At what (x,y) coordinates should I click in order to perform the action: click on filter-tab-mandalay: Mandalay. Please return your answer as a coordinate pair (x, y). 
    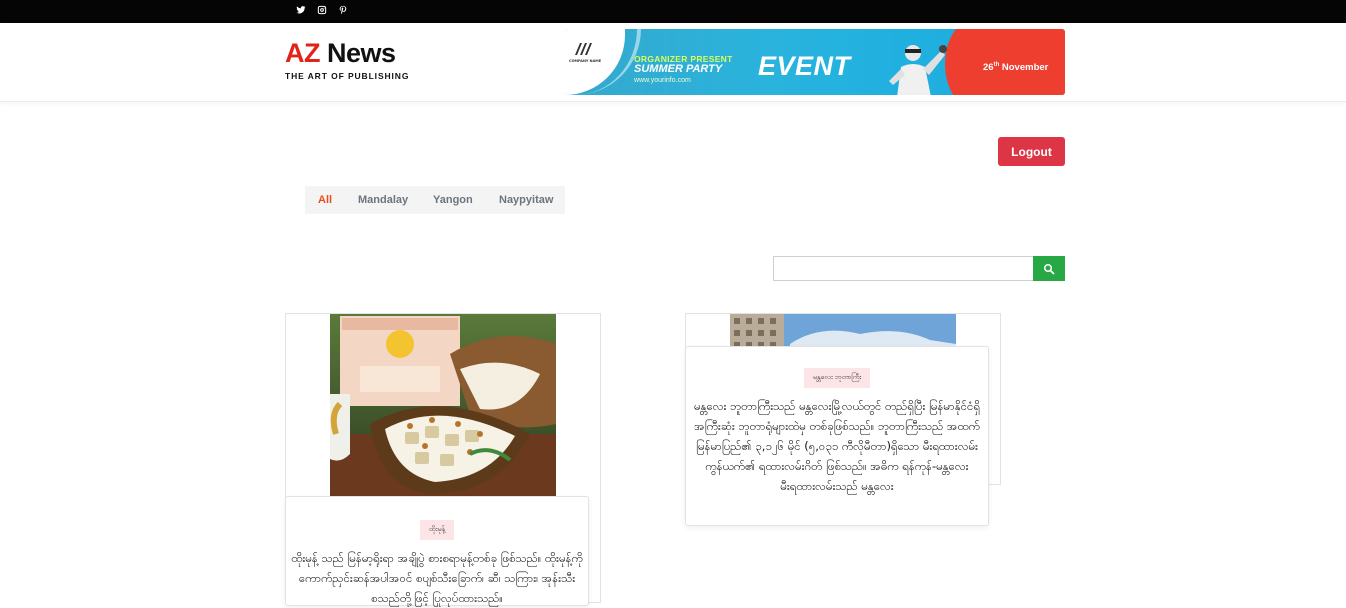
    Looking at the image, I should click on (383, 200).